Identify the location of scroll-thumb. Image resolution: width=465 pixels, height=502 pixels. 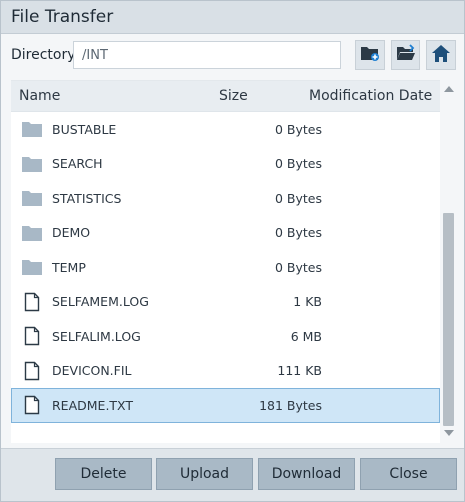
(448, 319).